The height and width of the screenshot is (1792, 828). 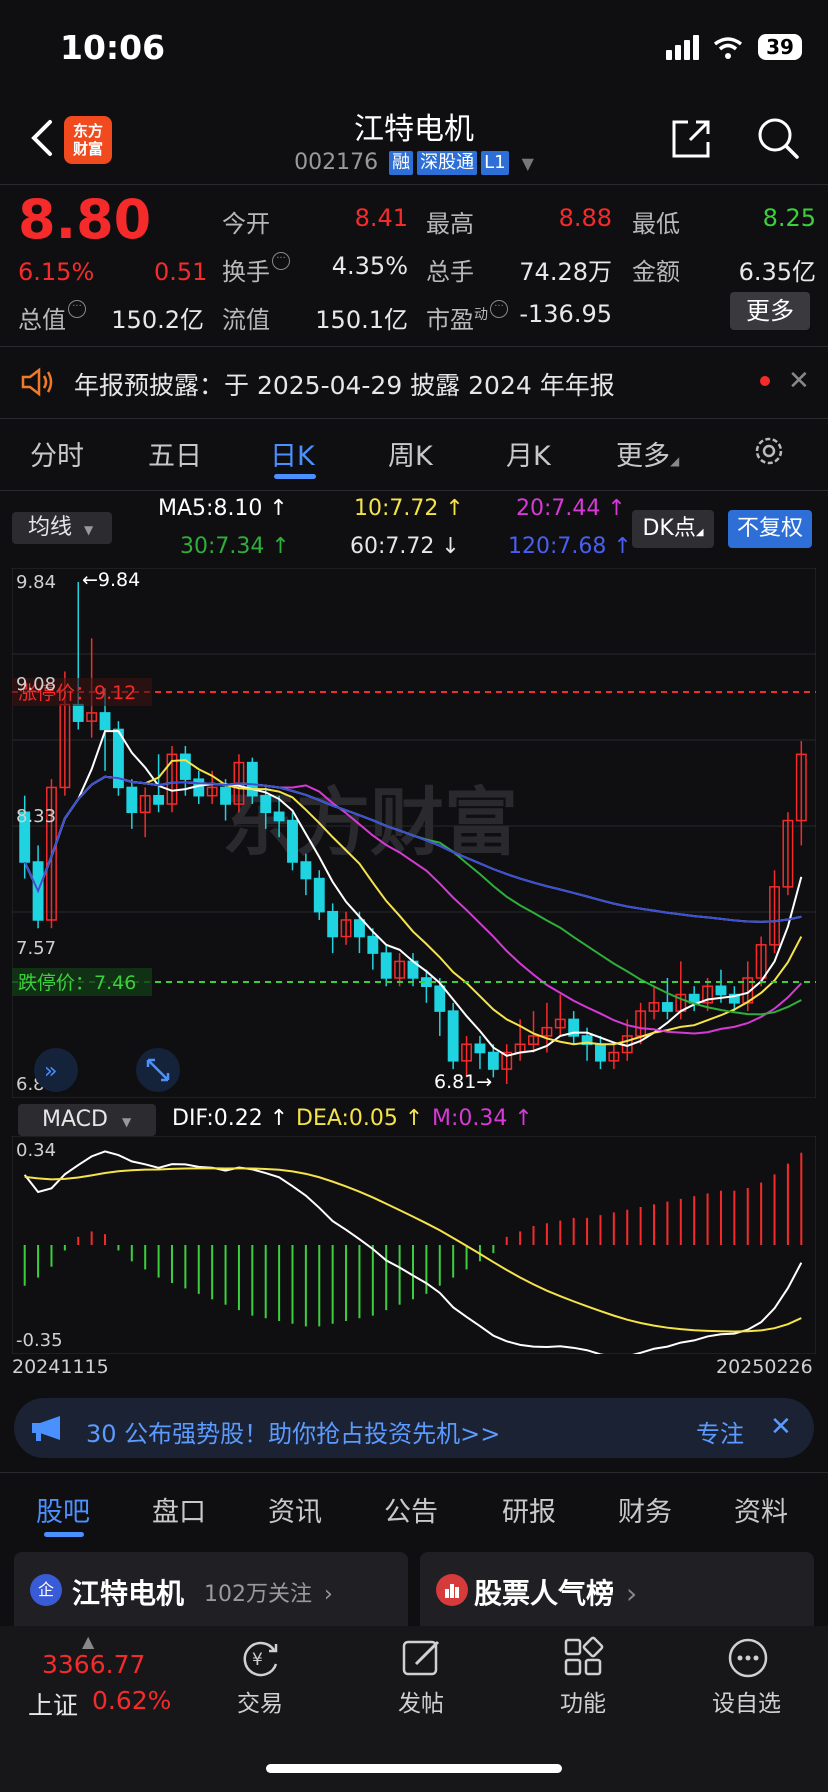 I want to click on turnover-value: 4.35%, so click(x=369, y=266).